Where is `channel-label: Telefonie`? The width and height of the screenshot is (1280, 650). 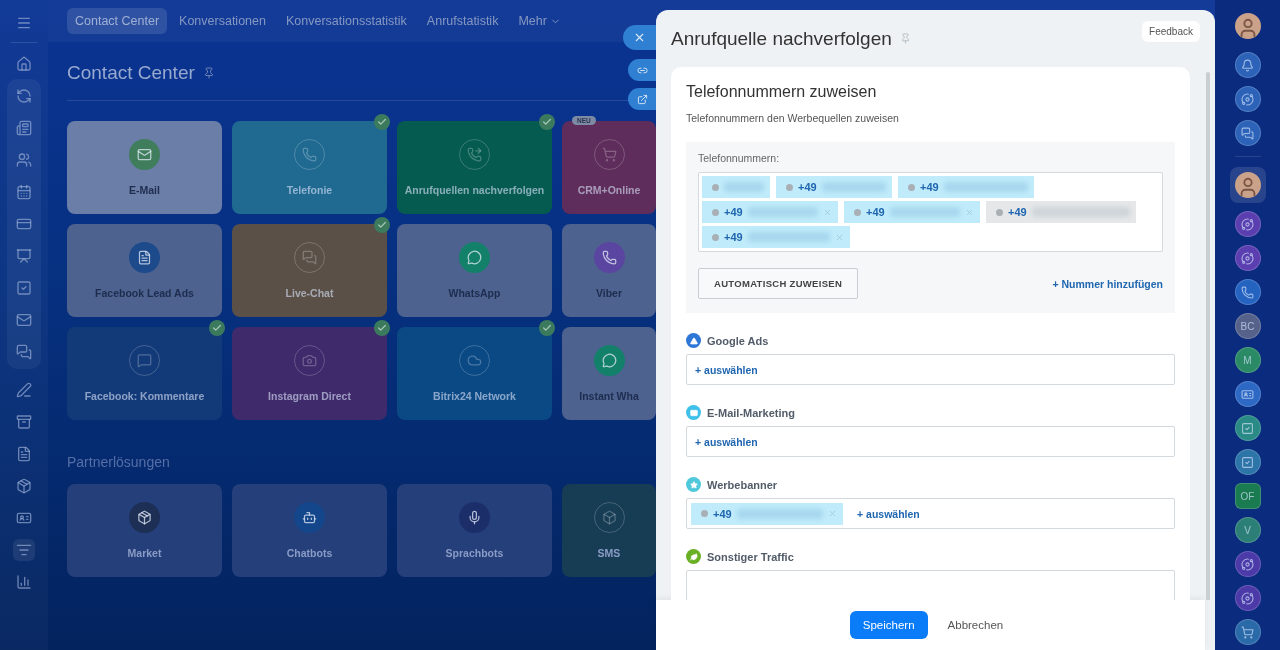
channel-label: Telefonie is located at coordinates (309, 190).